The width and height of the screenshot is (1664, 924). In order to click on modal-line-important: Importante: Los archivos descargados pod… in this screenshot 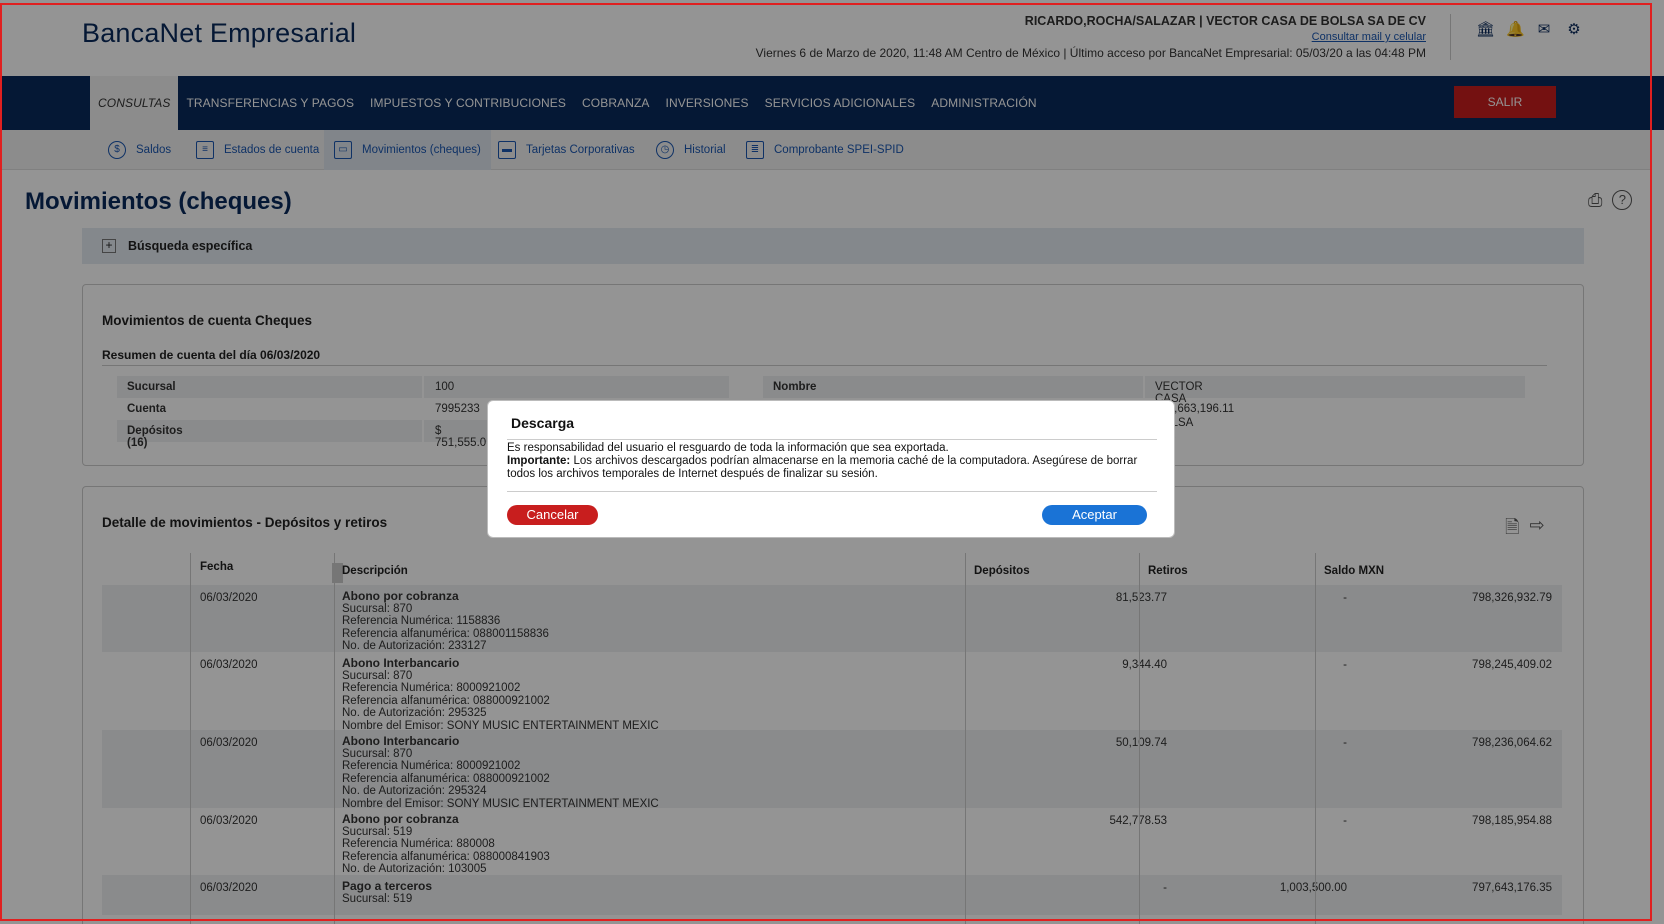, I will do `click(832, 468)`.